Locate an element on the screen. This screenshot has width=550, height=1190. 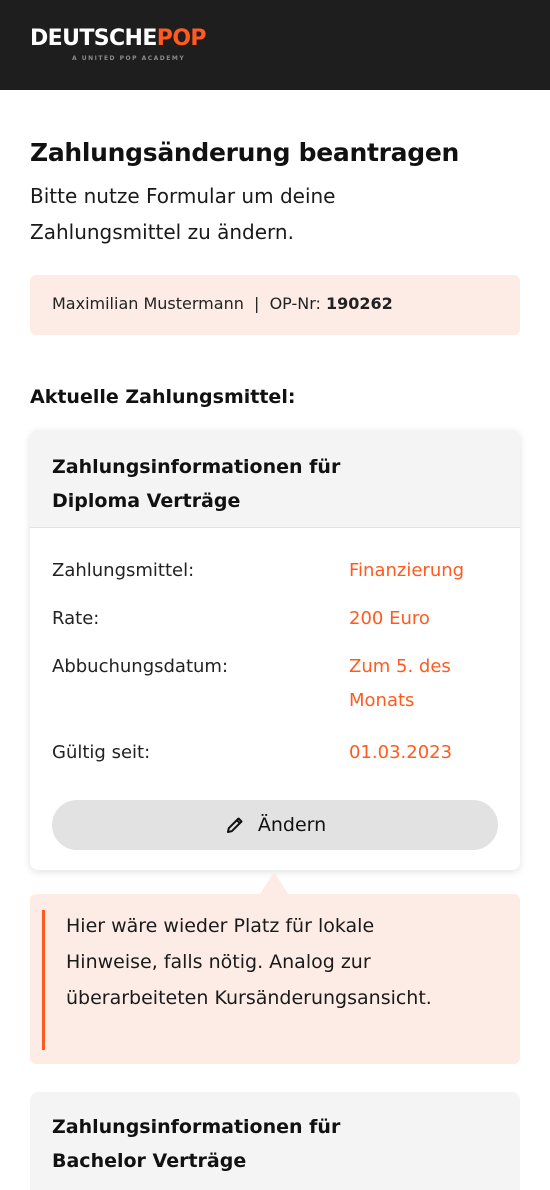
payment-method-value: Finanzierung is located at coordinates (407, 570).